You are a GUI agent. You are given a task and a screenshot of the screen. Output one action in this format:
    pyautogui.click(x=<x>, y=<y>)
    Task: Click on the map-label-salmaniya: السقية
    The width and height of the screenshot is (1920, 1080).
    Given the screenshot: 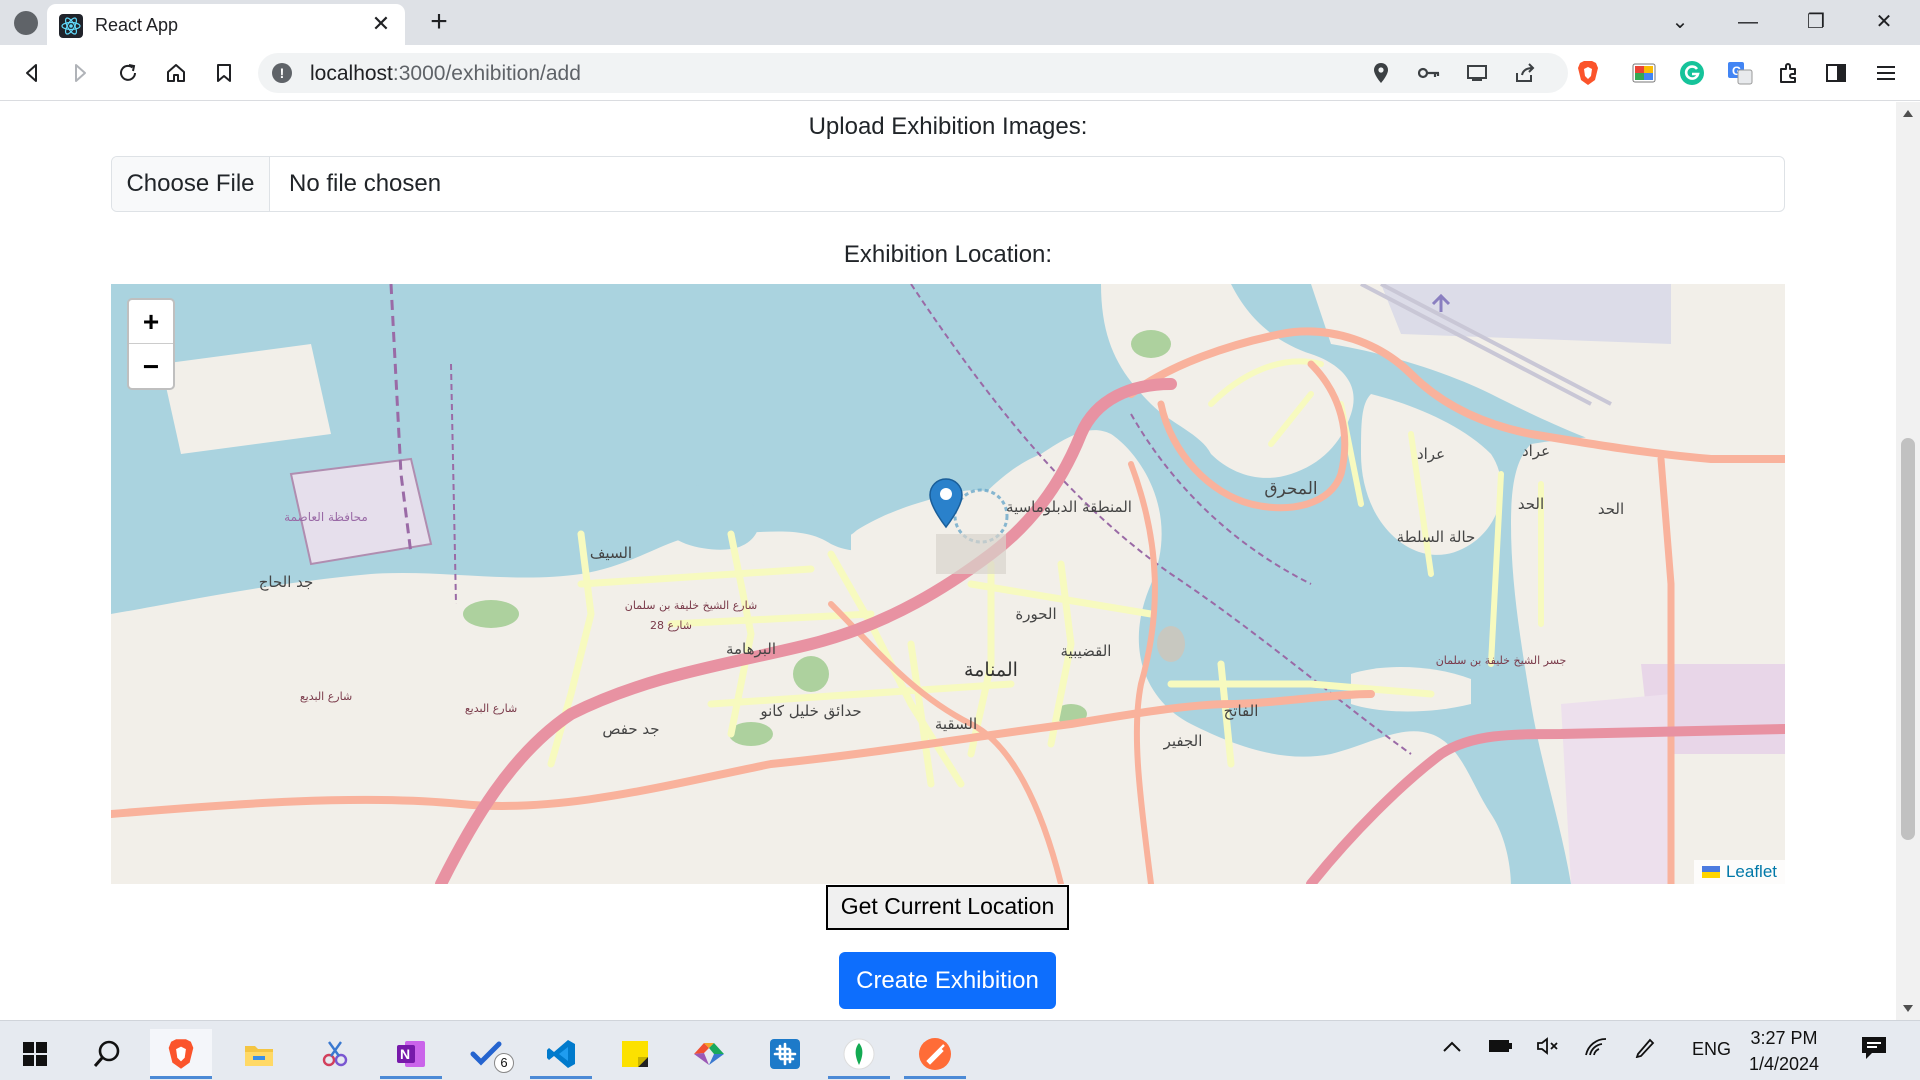 What is the action you would take?
    pyautogui.click(x=956, y=724)
    